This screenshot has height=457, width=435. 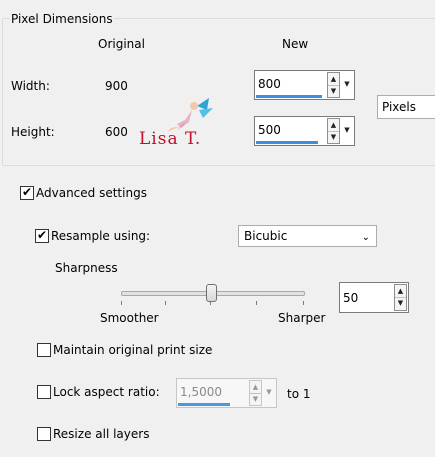 I want to click on height-original-value: 600, so click(x=116, y=132).